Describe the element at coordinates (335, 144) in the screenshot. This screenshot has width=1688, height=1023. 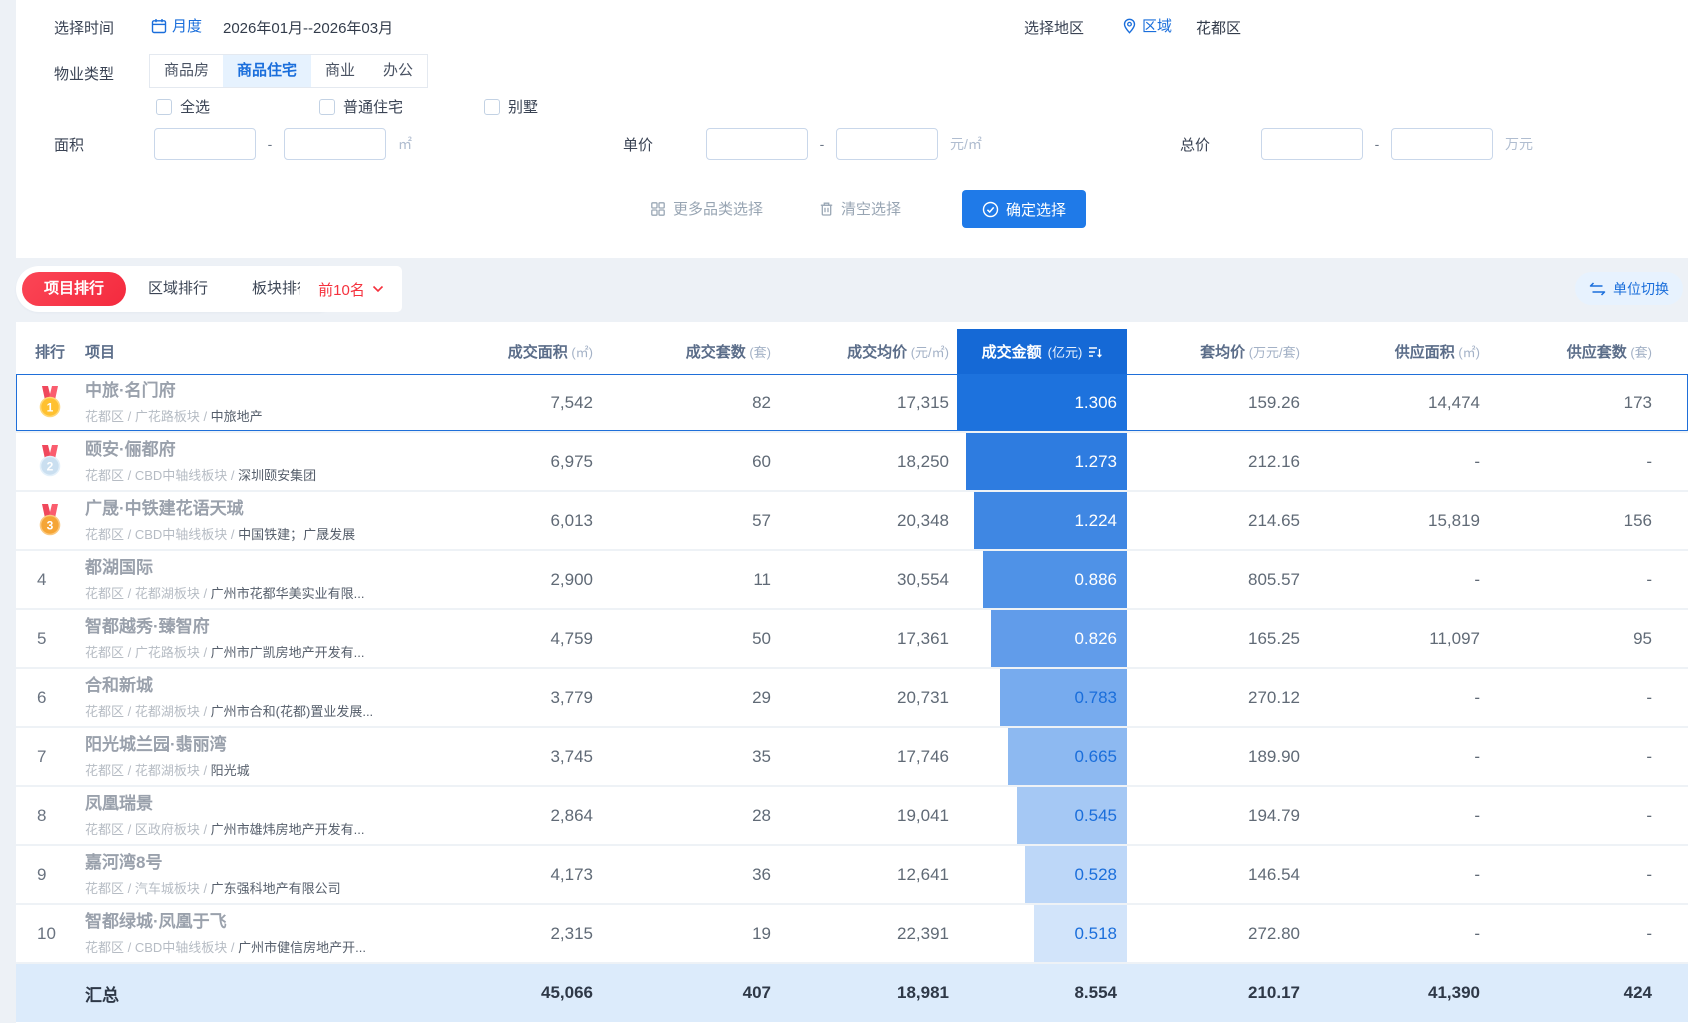
I see `area-max-input` at that location.